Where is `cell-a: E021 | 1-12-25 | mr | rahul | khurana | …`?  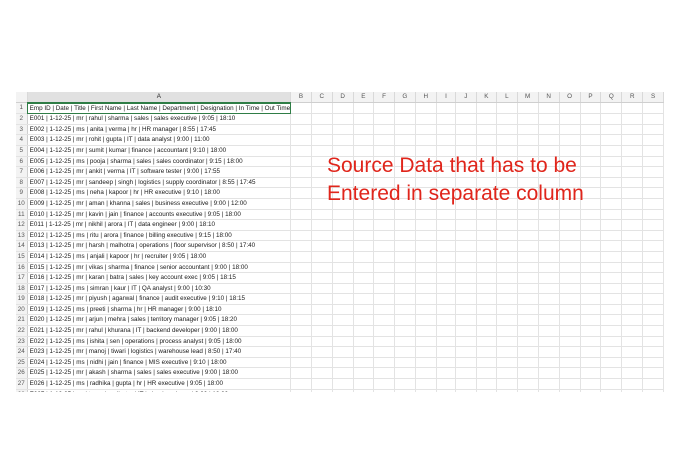 cell-a: E021 | 1-12-25 | mr | rahul | khurana | … is located at coordinates (159, 331).